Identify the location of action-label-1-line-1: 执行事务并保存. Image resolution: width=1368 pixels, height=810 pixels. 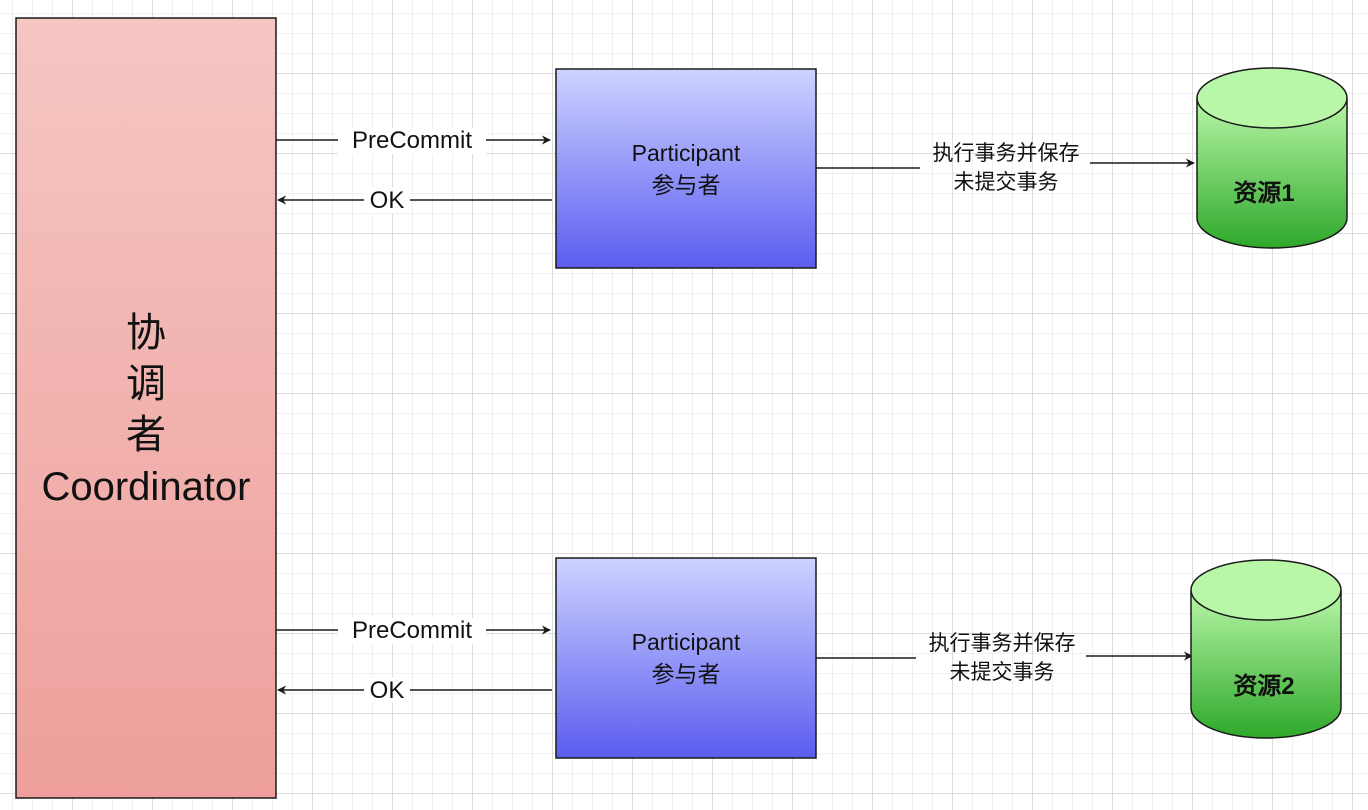
(1006, 153).